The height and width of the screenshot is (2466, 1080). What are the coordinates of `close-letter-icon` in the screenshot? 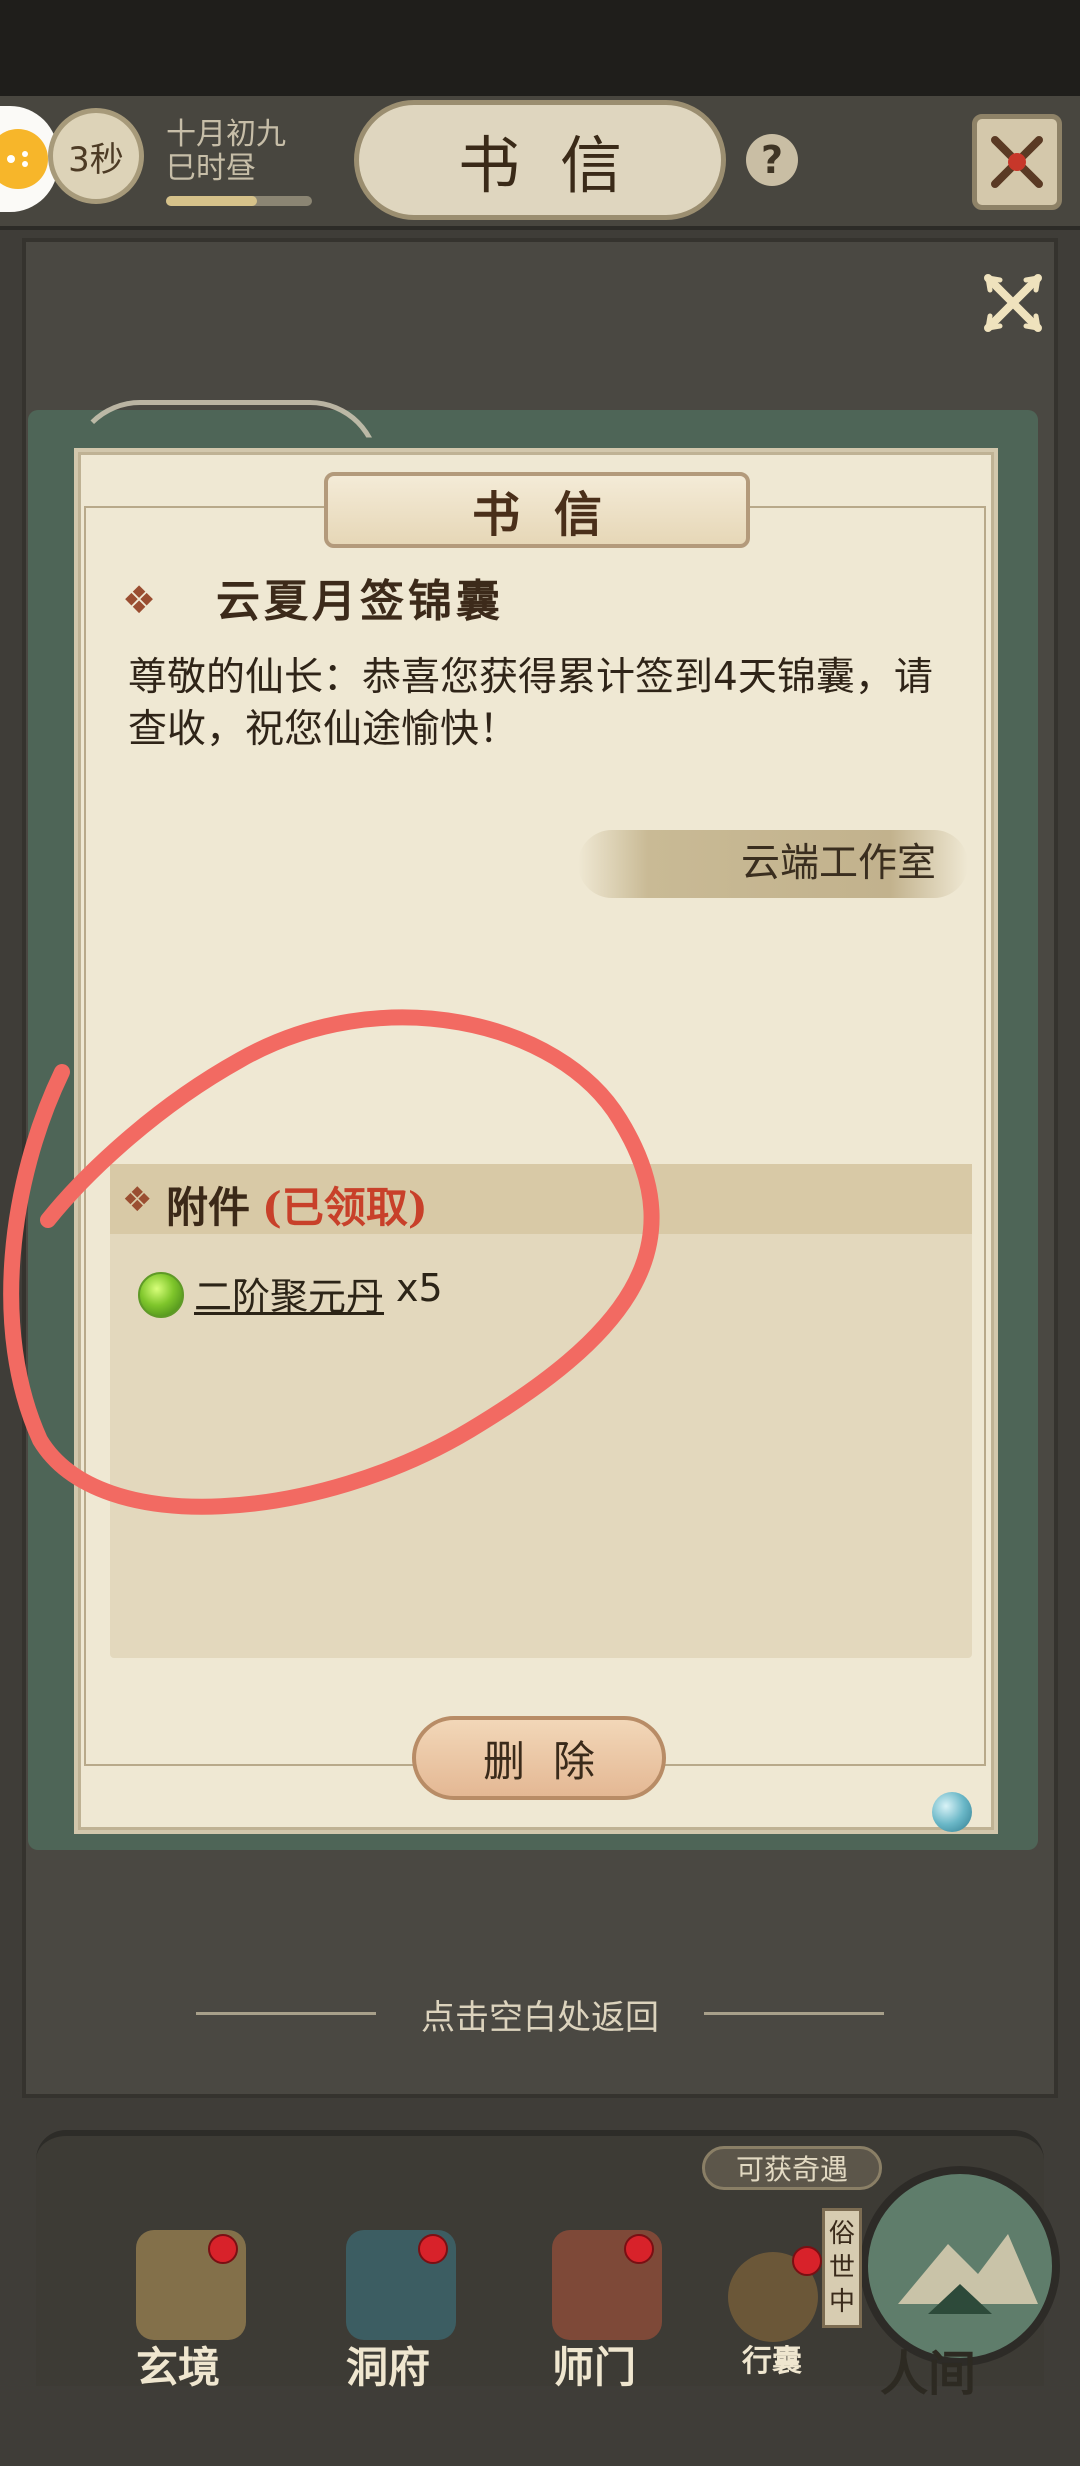 It's located at (1013, 303).